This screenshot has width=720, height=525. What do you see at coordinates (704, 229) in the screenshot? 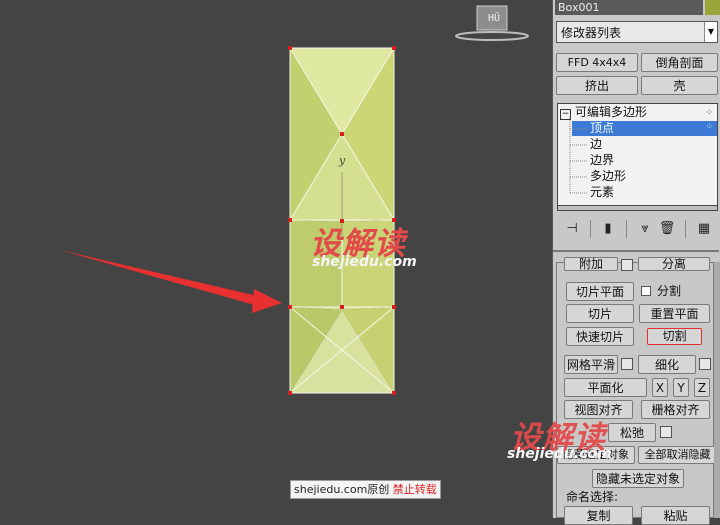
I see `configure-sets-icon: ▦` at bounding box center [704, 229].